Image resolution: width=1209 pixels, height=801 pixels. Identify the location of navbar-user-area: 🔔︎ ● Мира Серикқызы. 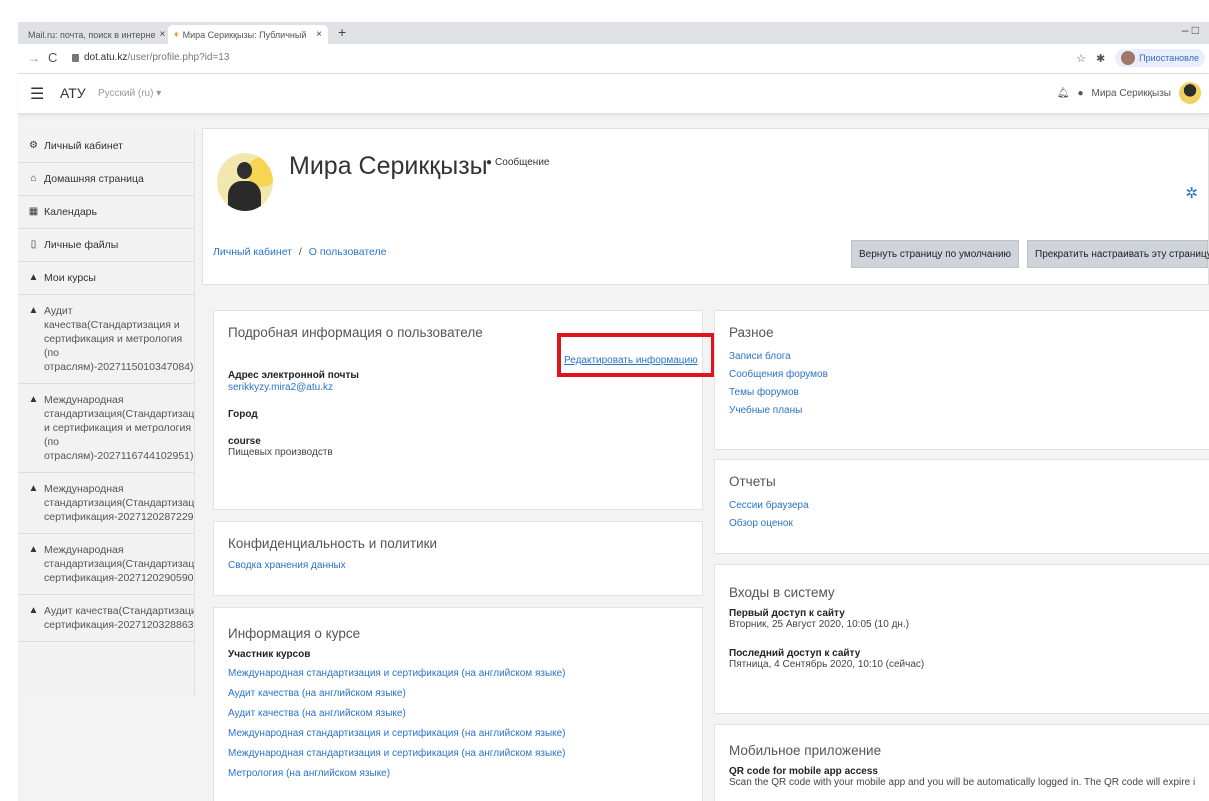
(1129, 93).